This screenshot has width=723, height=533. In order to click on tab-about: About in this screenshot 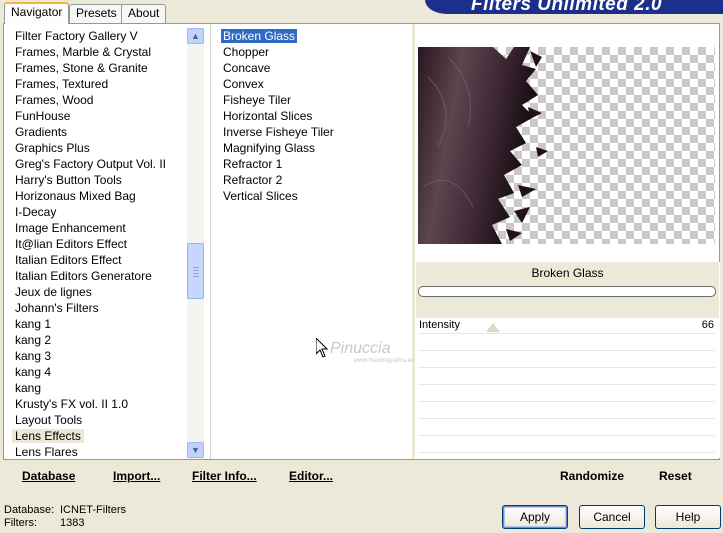, I will do `click(144, 13)`.